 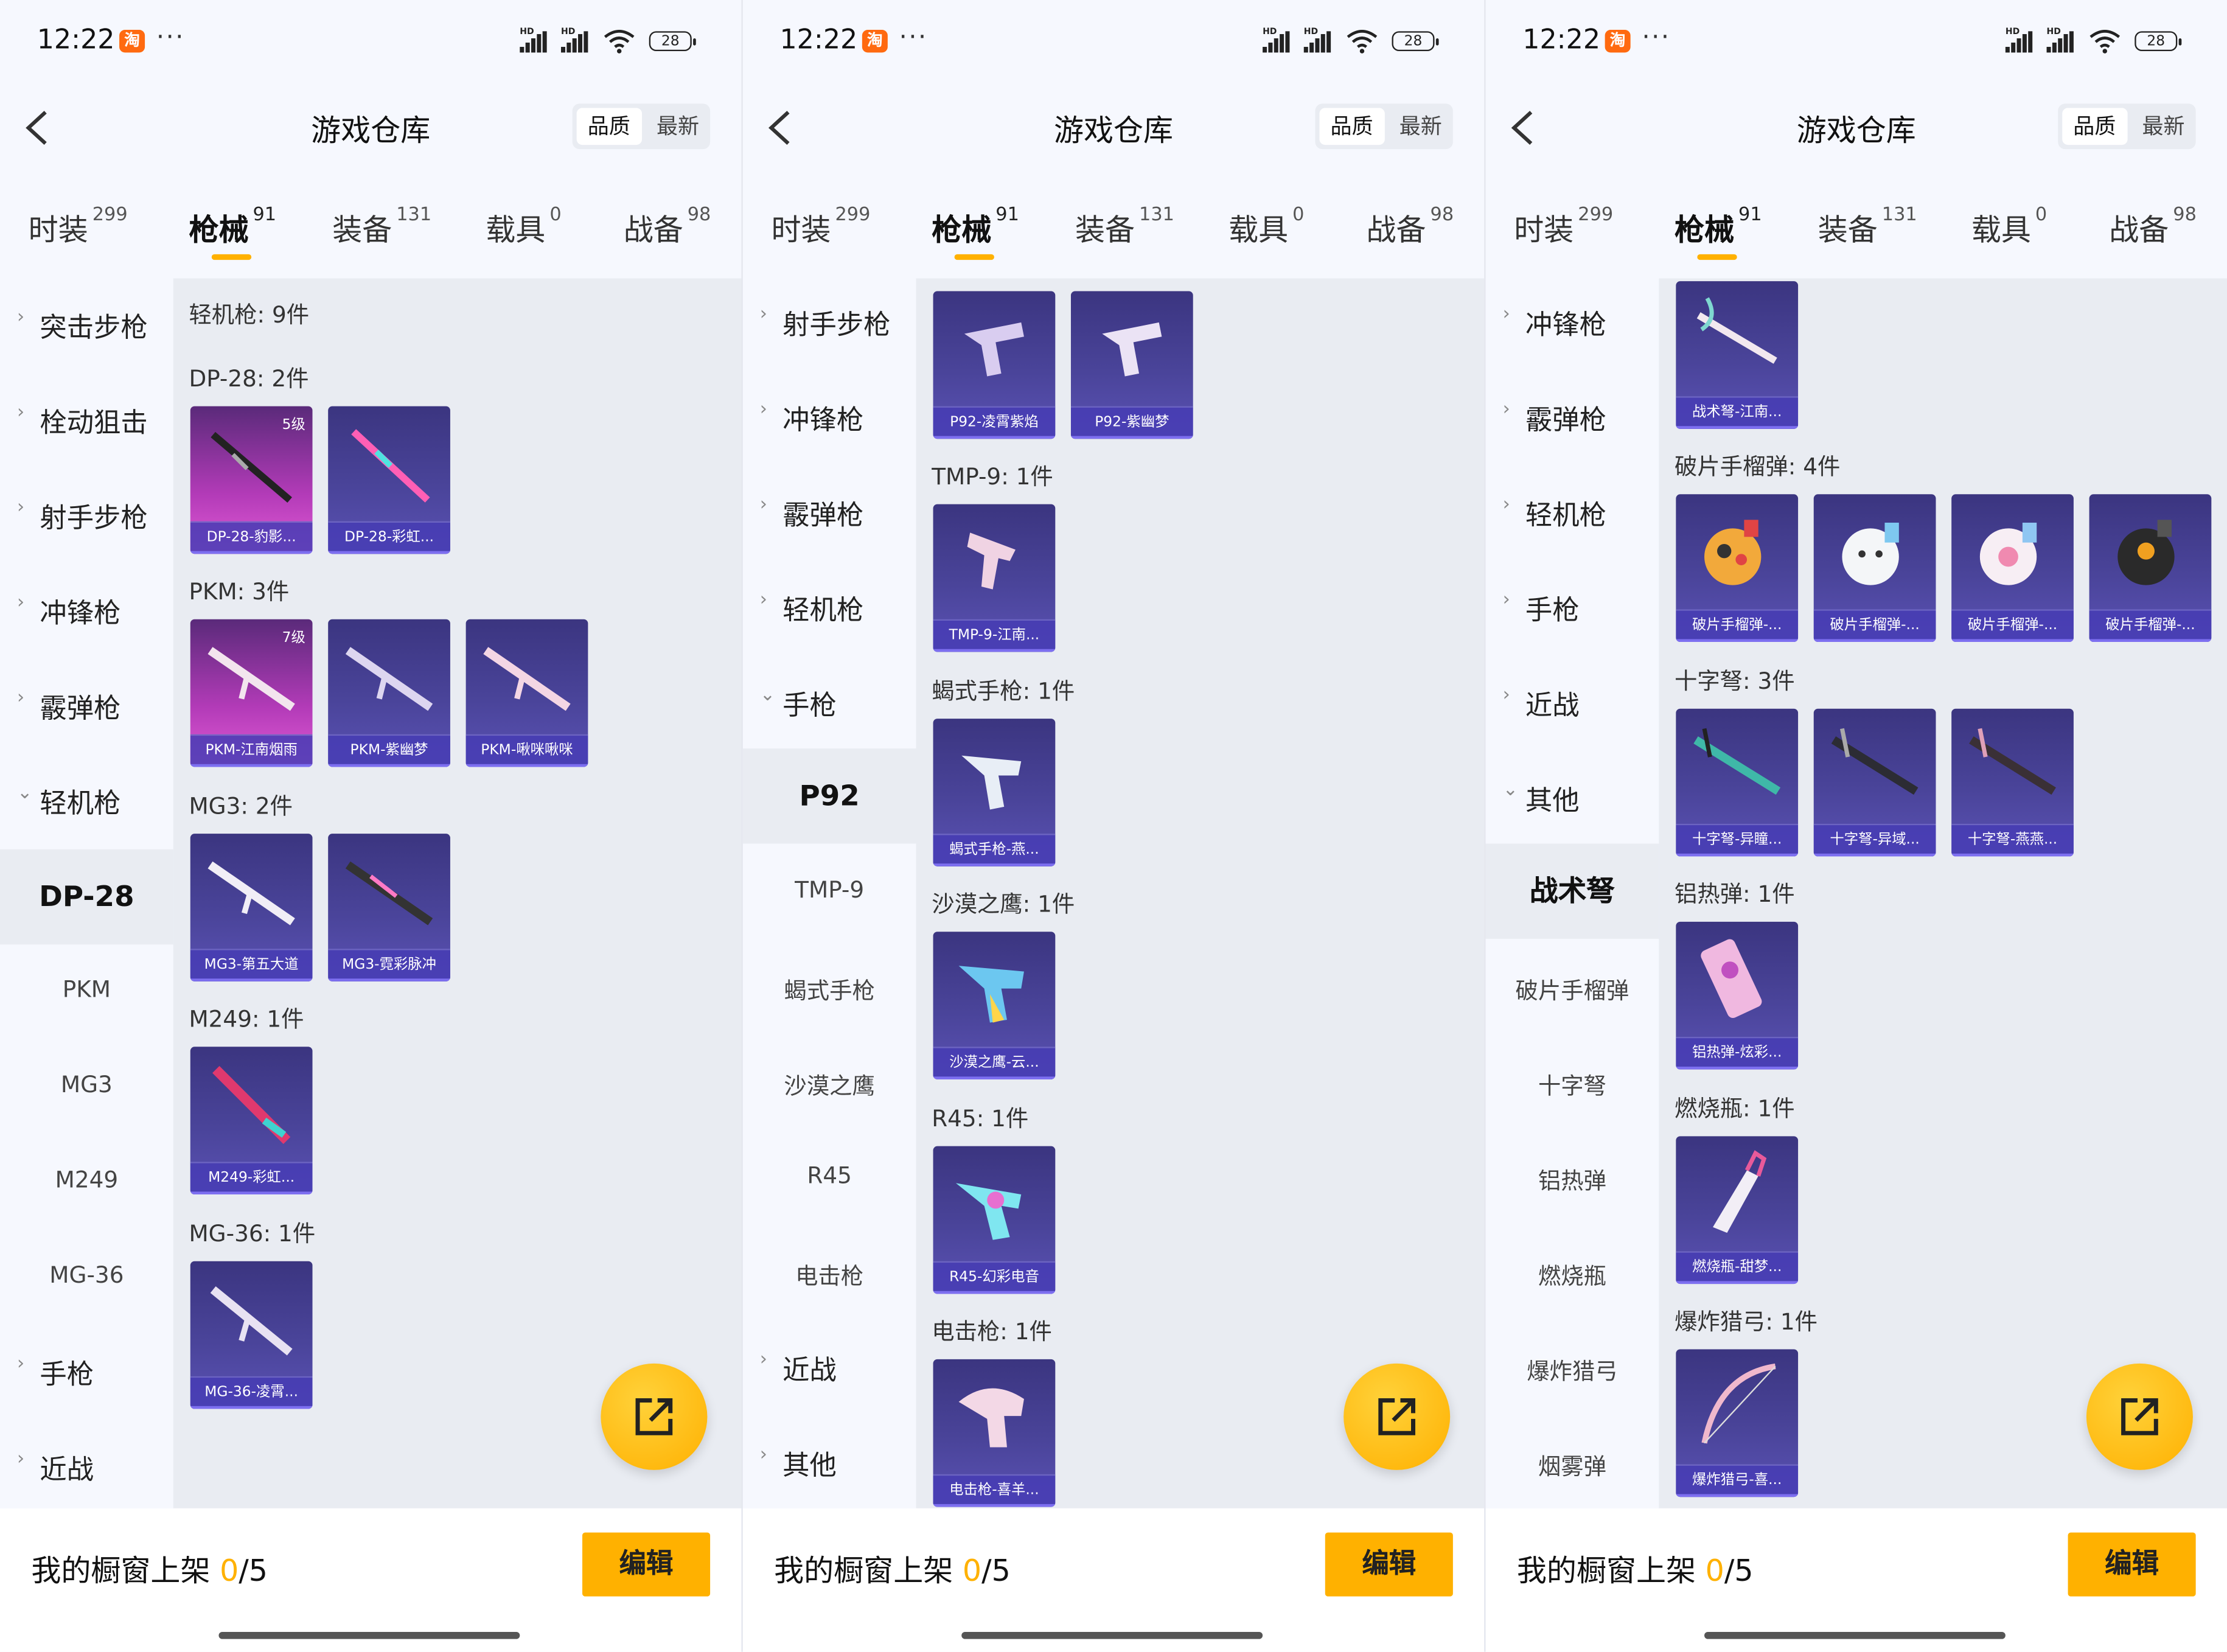 I want to click on tab-count: 98, so click(x=1442, y=215).